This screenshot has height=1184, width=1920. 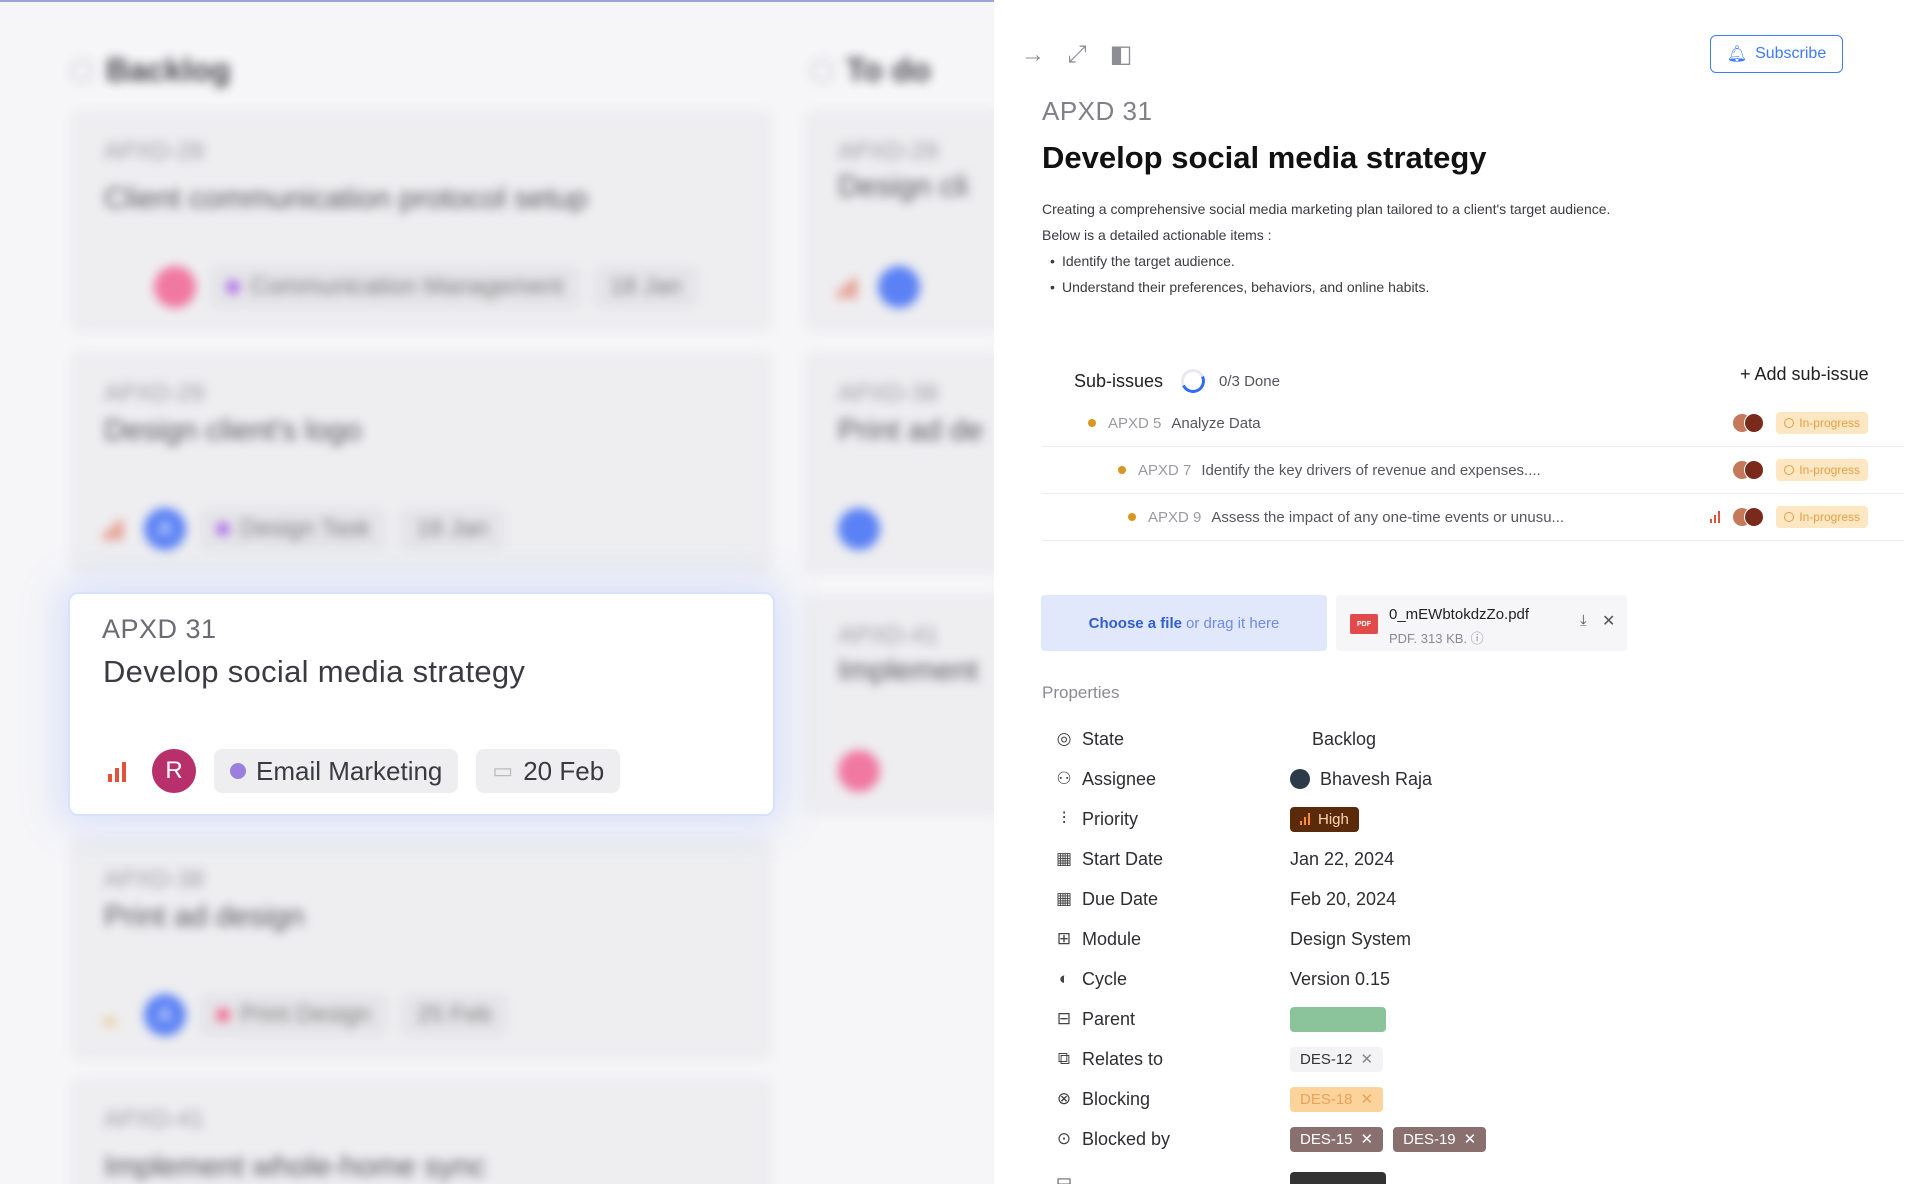 What do you see at coordinates (904, 221) in the screenshot?
I see `board-card: APXD-29 Design cli` at bounding box center [904, 221].